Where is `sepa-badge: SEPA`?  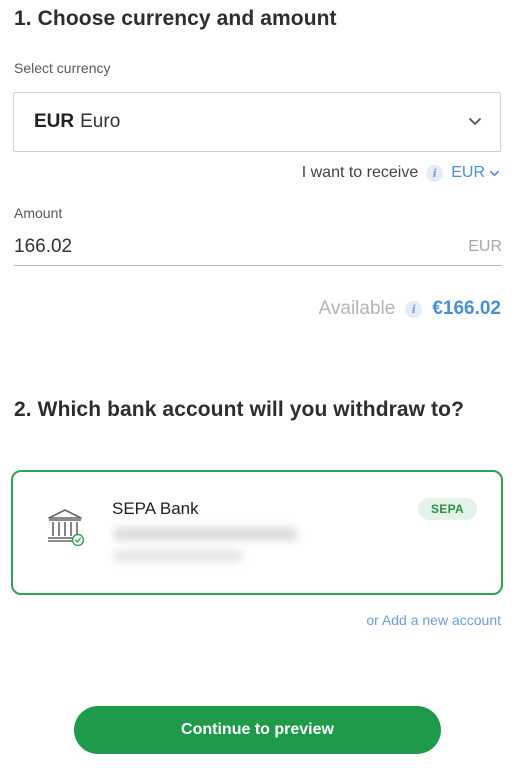 sepa-badge: SEPA is located at coordinates (447, 509).